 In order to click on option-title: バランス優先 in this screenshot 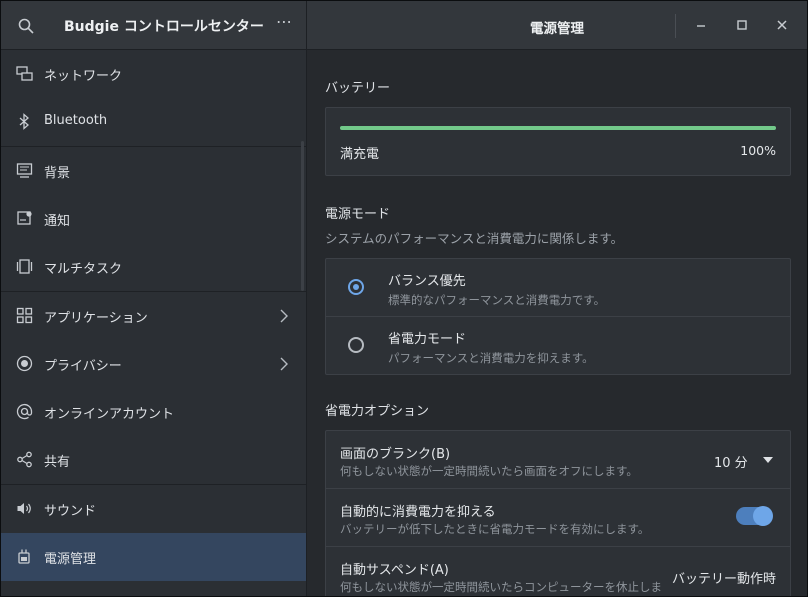, I will do `click(427, 281)`.